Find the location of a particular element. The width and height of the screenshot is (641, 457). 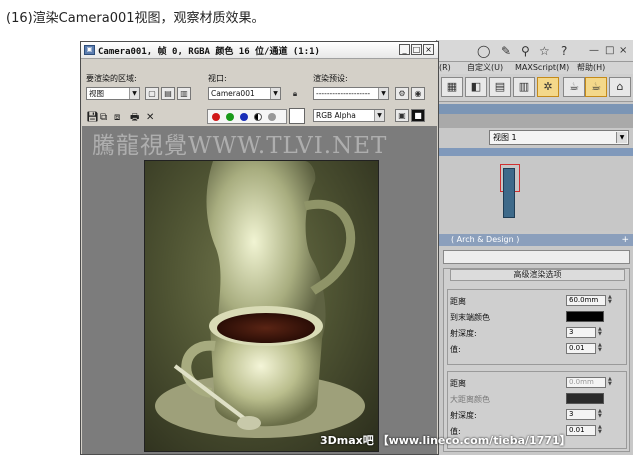

display-mono-button: ■ is located at coordinates (418, 115).